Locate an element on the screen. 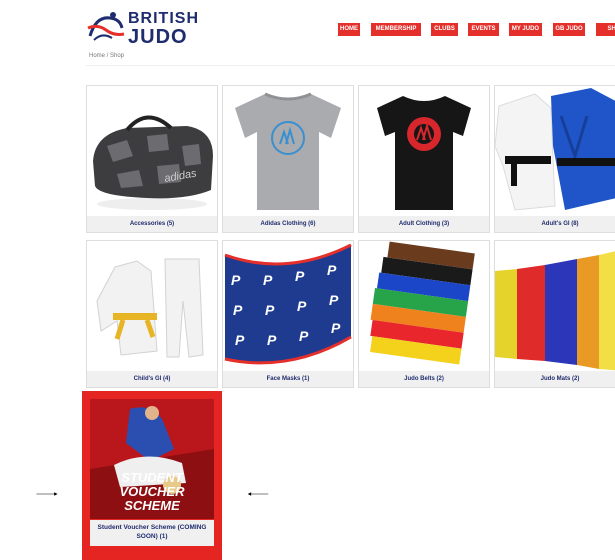 The width and height of the screenshot is (615, 560). category-card-accessories: adidas Accessories (5) is located at coordinates (152, 159).